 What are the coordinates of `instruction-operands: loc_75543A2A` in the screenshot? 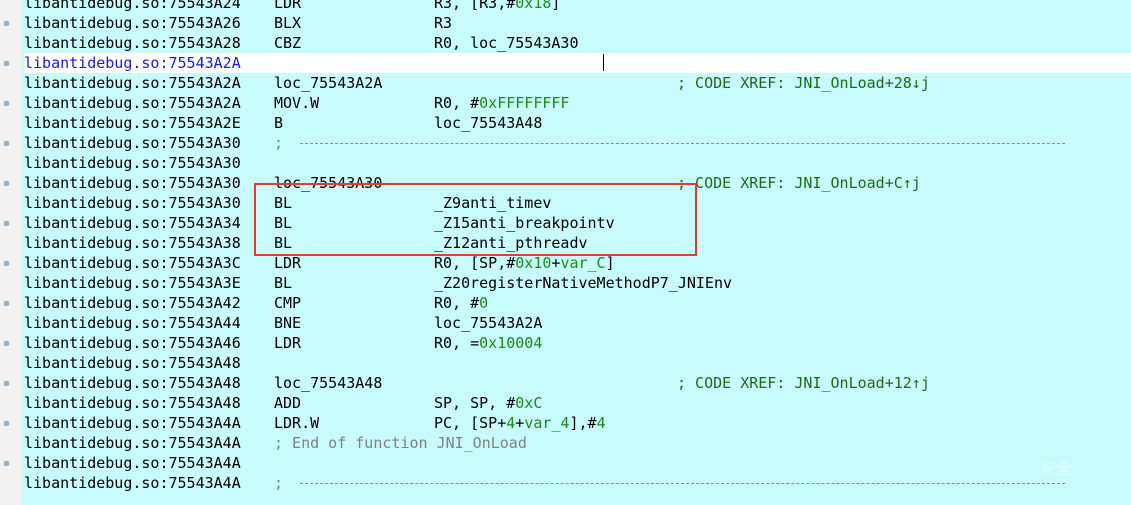 It's located at (488, 323).